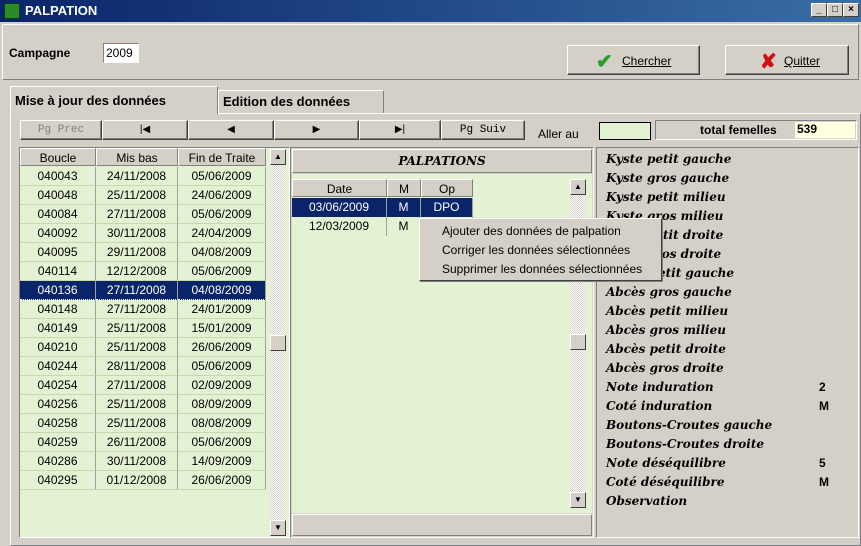 The height and width of the screenshot is (546, 861). What do you see at coordinates (625, 131) in the screenshot?
I see `goto-input` at bounding box center [625, 131].